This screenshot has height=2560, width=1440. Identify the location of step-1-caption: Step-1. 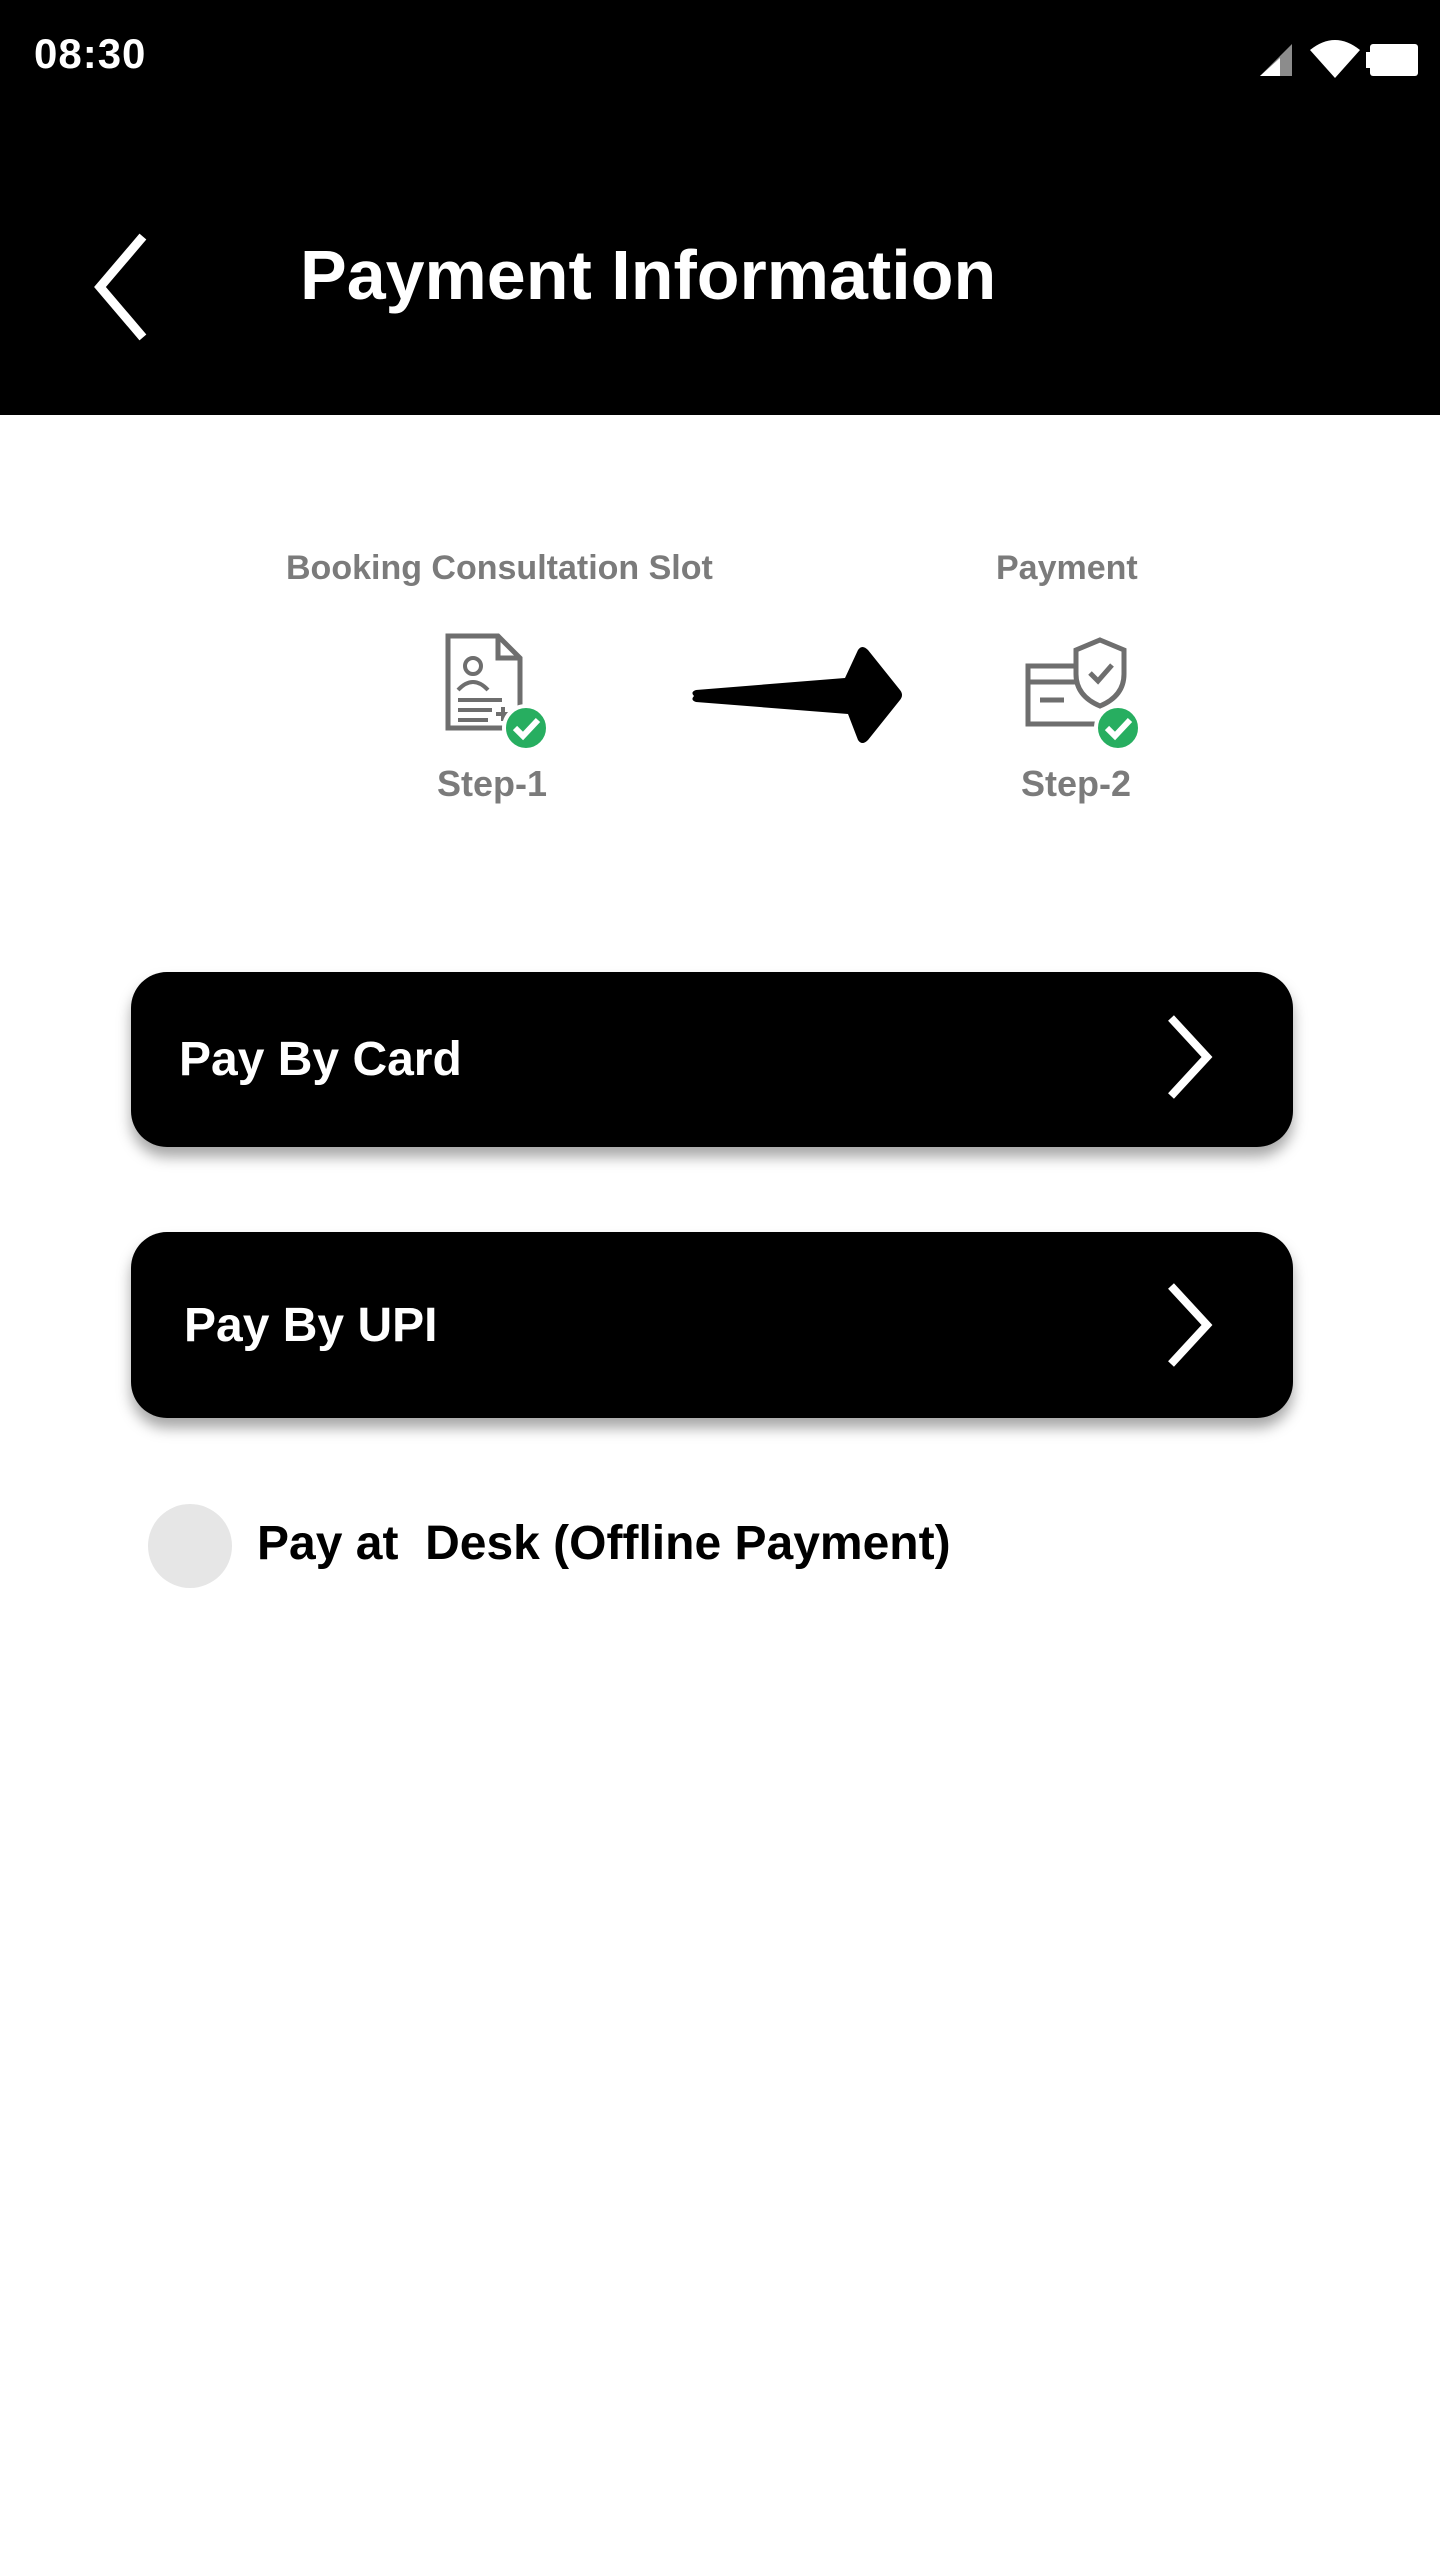
(492, 783).